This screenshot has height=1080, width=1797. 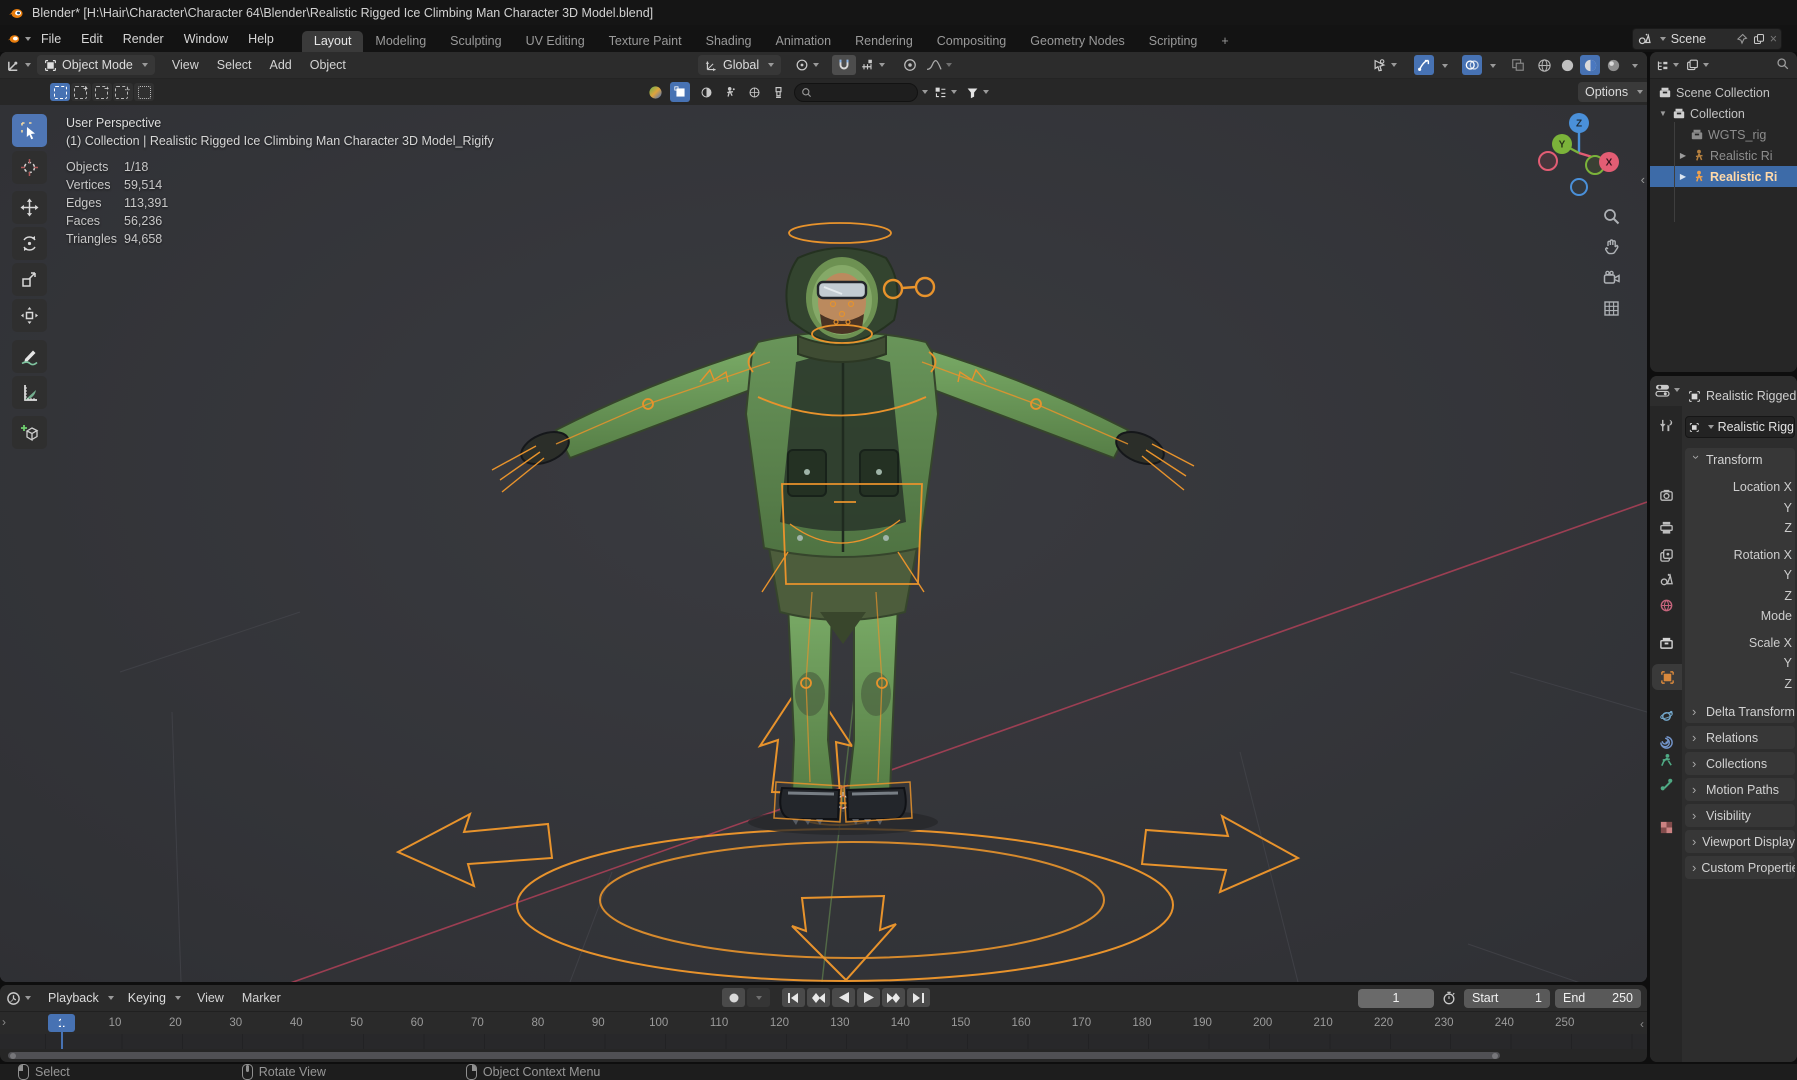 What do you see at coordinates (96, 65) in the screenshot?
I see `mode-selector: Object Mode` at bounding box center [96, 65].